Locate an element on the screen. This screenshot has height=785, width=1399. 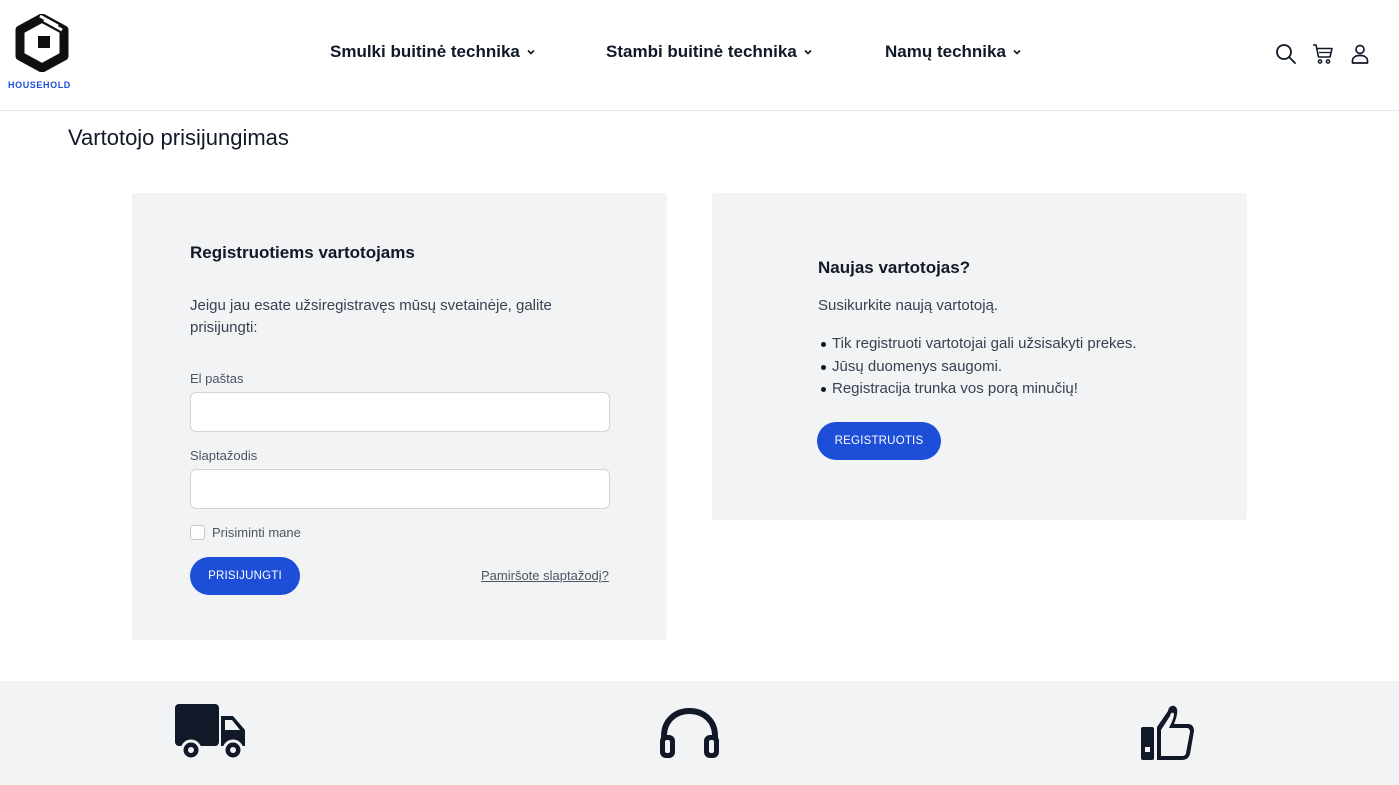
register-intro: Susikurkite naują vartotoją. is located at coordinates (908, 305).